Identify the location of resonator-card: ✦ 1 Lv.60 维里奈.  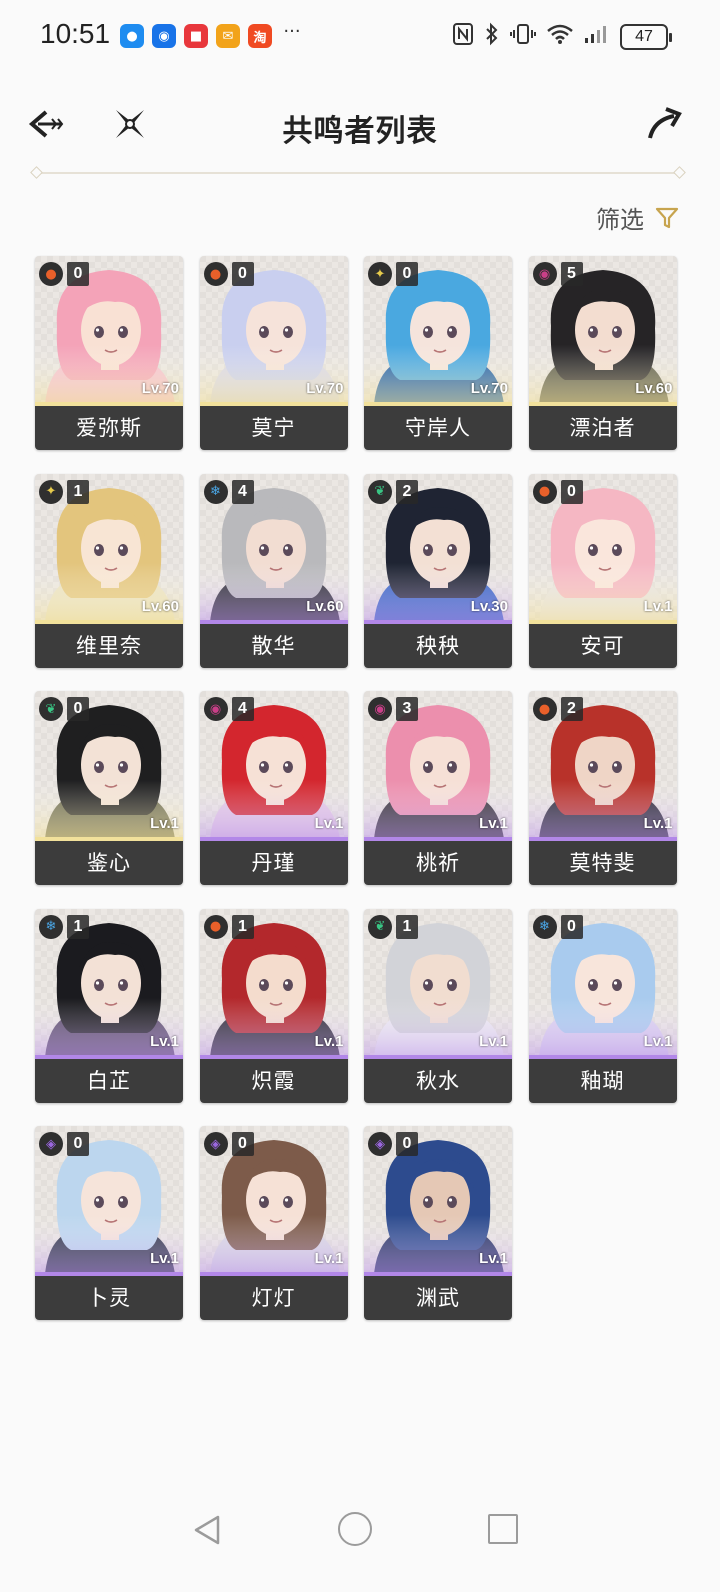
(109, 570).